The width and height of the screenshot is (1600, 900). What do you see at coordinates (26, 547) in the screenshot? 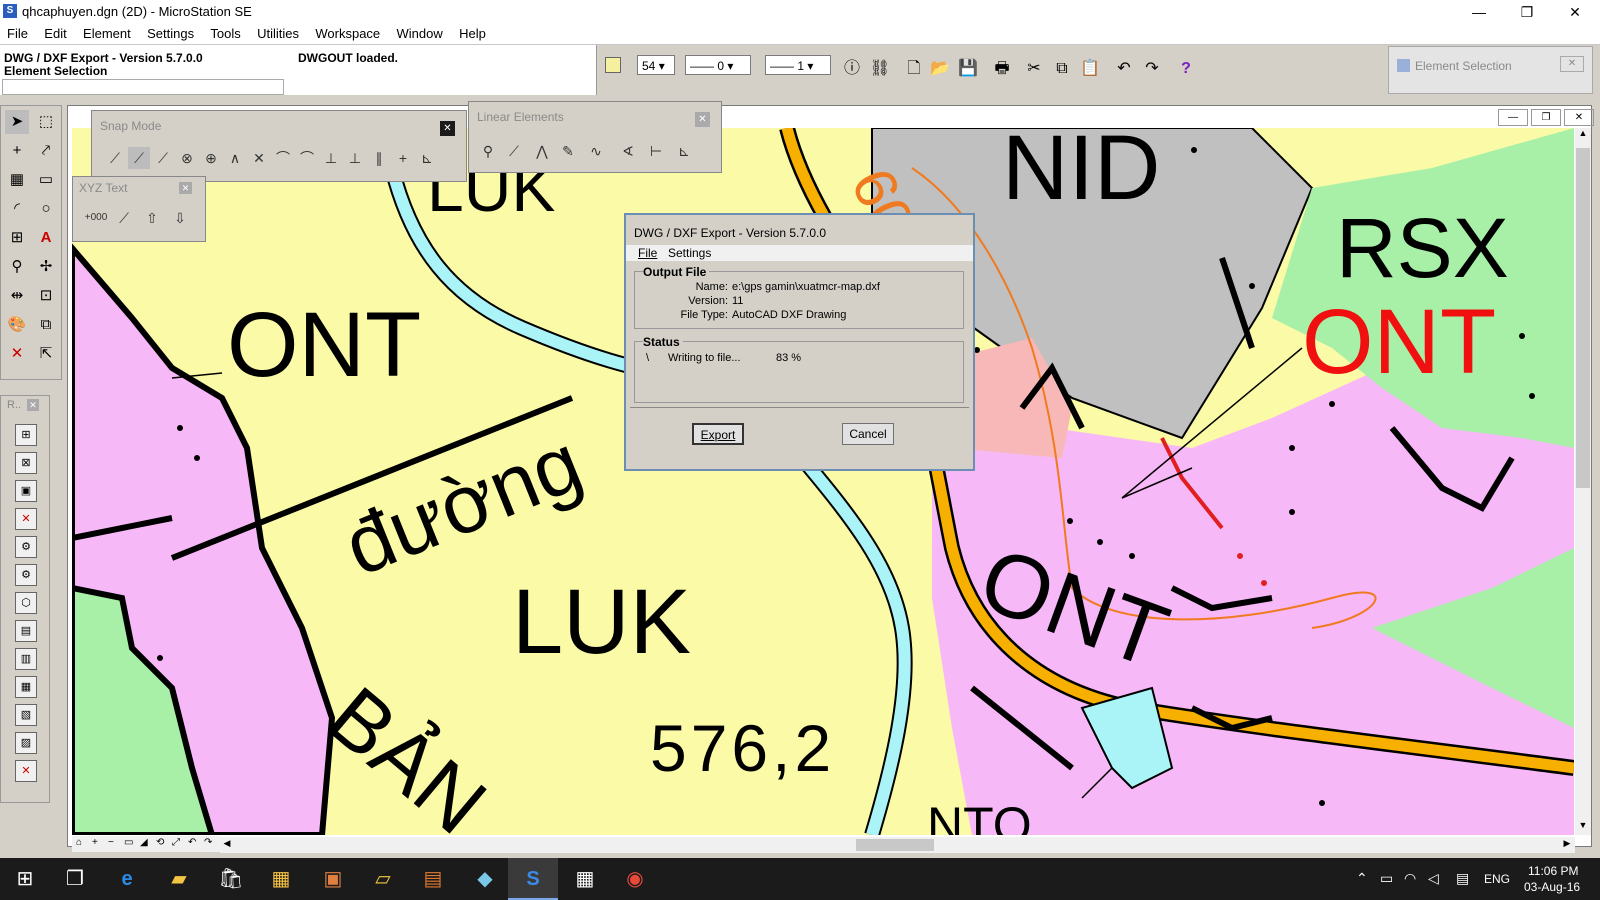
I see `raster-tool-5-icon: ⚙` at bounding box center [26, 547].